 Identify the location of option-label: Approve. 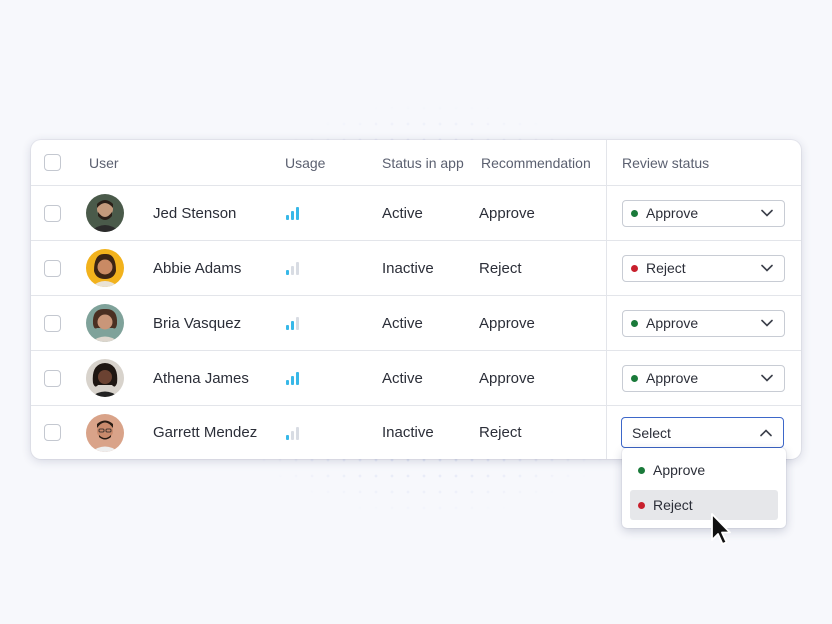
(679, 470).